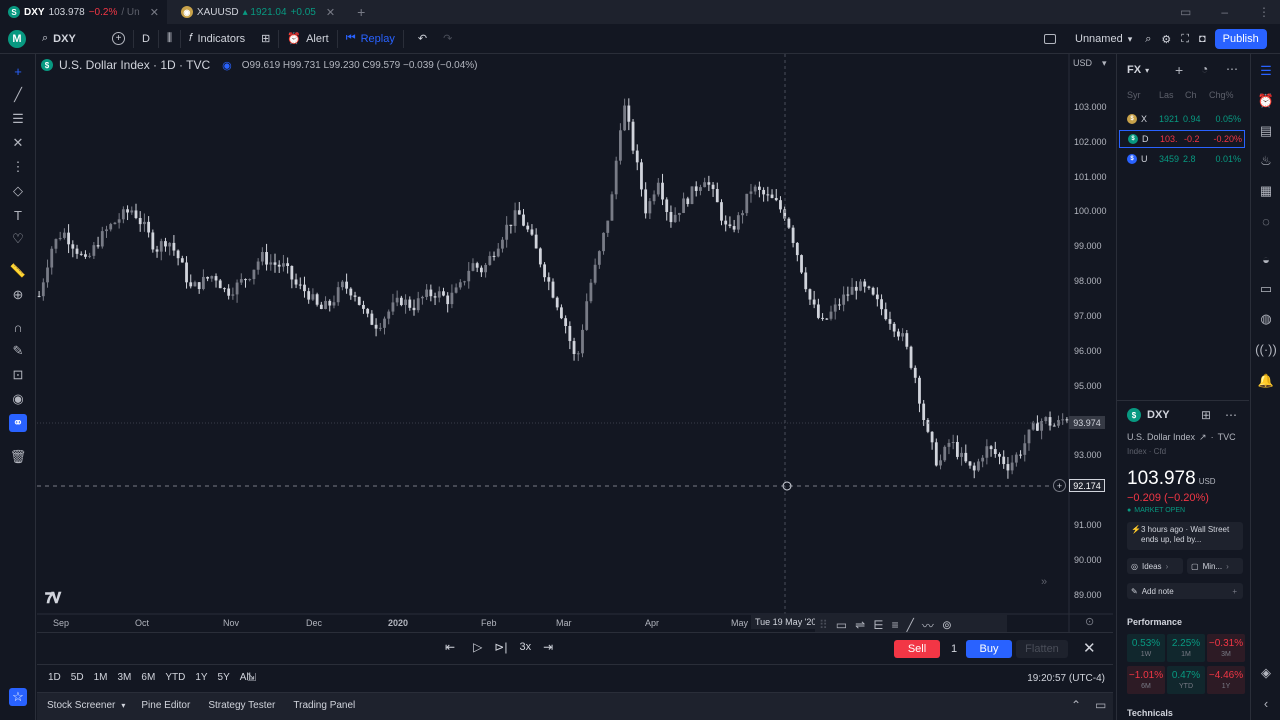  Describe the element at coordinates (146, 39) in the screenshot. I see `interval-button: D` at that location.